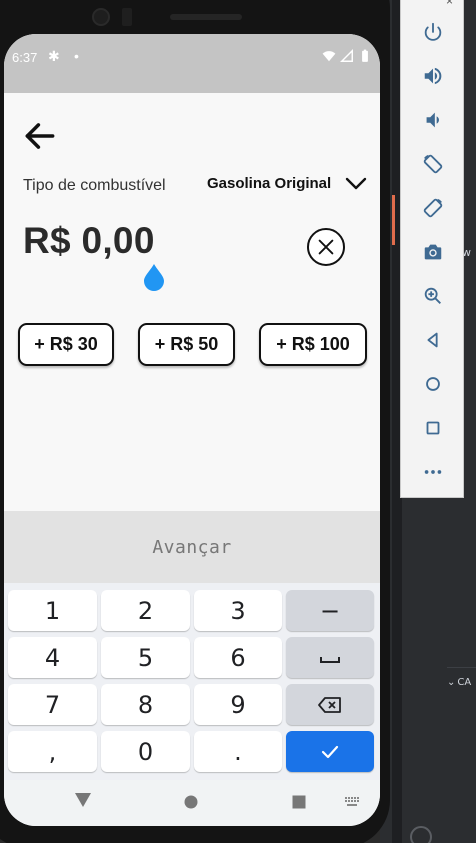 The image size is (476, 843). What do you see at coordinates (94, 185) in the screenshot?
I see `fuel-type-label: Tipo de combustível` at bounding box center [94, 185].